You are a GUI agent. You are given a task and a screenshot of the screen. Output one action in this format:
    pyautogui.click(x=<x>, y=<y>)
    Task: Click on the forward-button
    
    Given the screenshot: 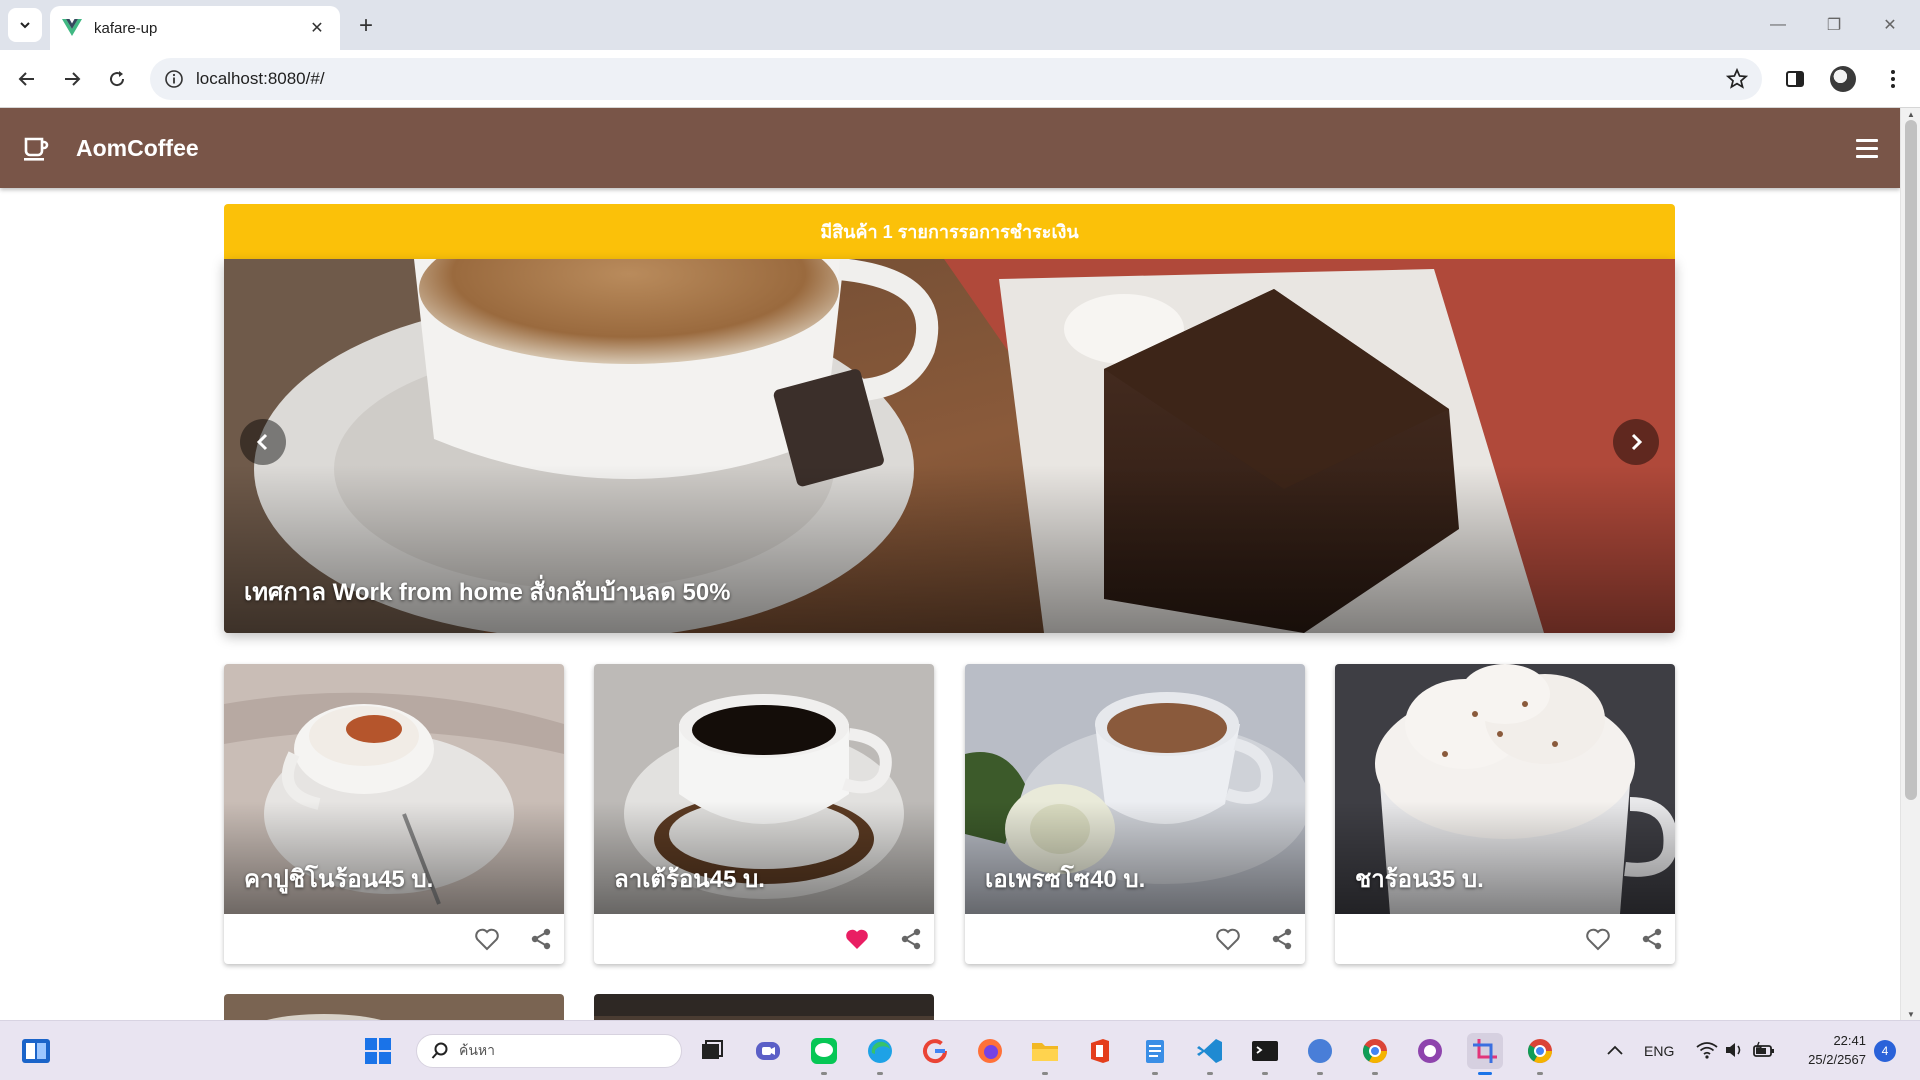 What is the action you would take?
    pyautogui.click(x=72, y=79)
    